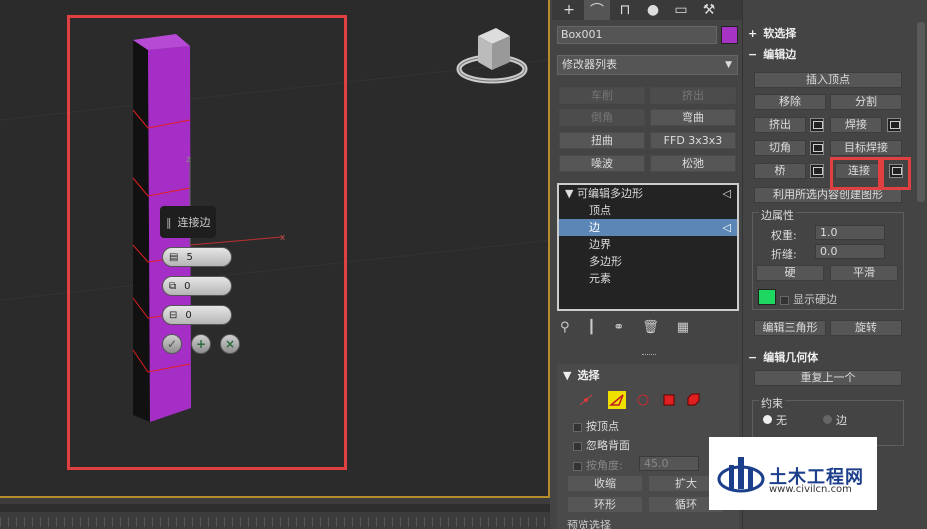 The height and width of the screenshot is (529, 927). Describe the element at coordinates (197, 286) in the screenshot. I see `pinch-field: ⧉ 0` at that location.